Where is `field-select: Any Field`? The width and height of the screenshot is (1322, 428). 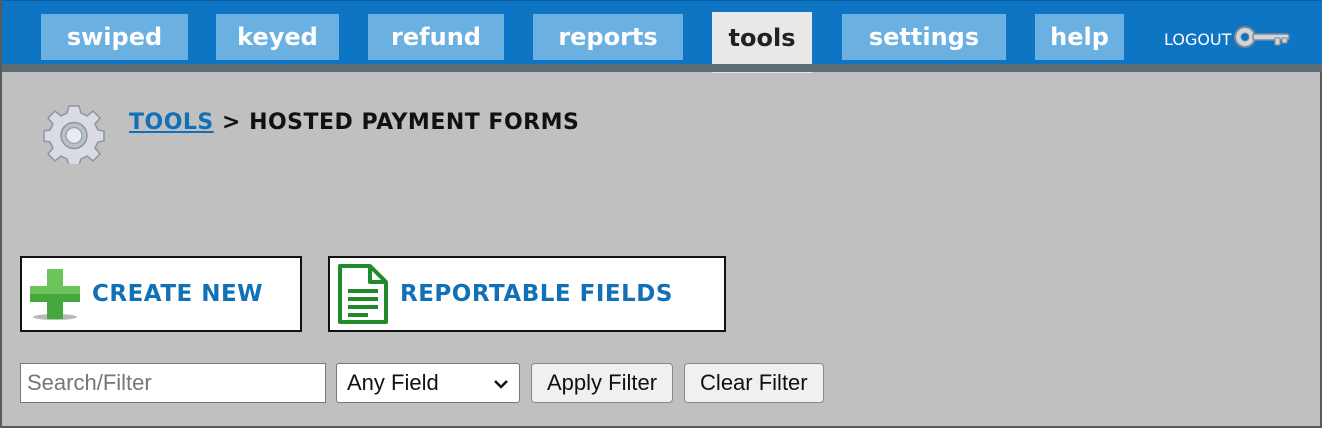
field-select: Any Field is located at coordinates (428, 383).